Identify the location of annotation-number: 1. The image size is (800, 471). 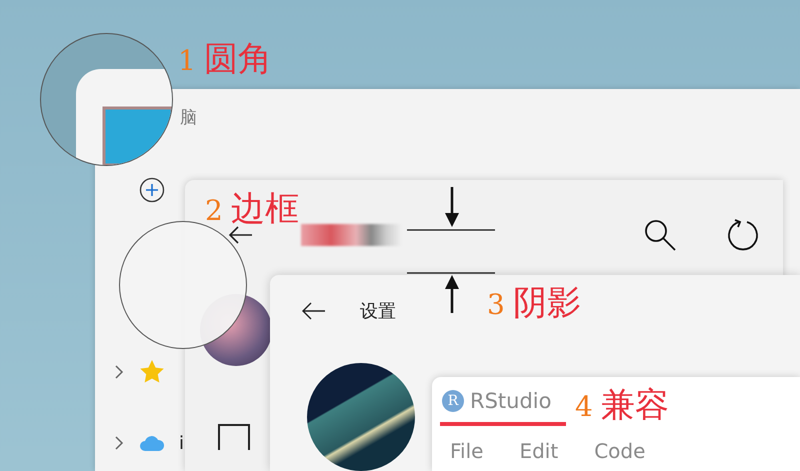
(187, 60).